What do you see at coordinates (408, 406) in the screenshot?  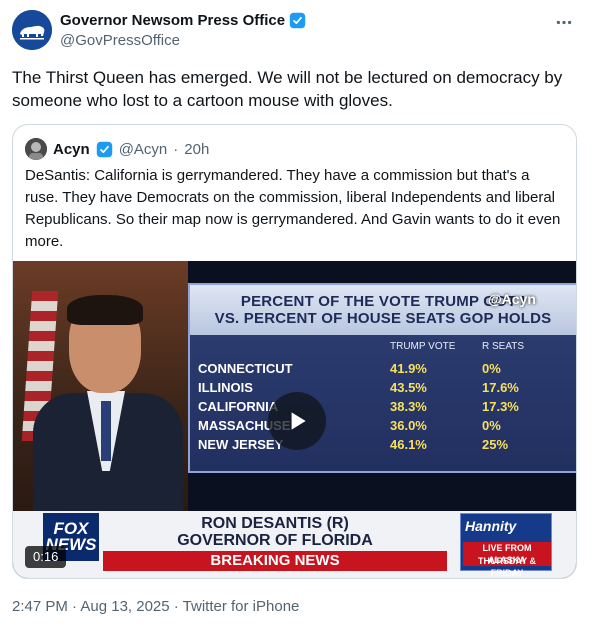 I see `row-trump-vote: 38.3%` at bounding box center [408, 406].